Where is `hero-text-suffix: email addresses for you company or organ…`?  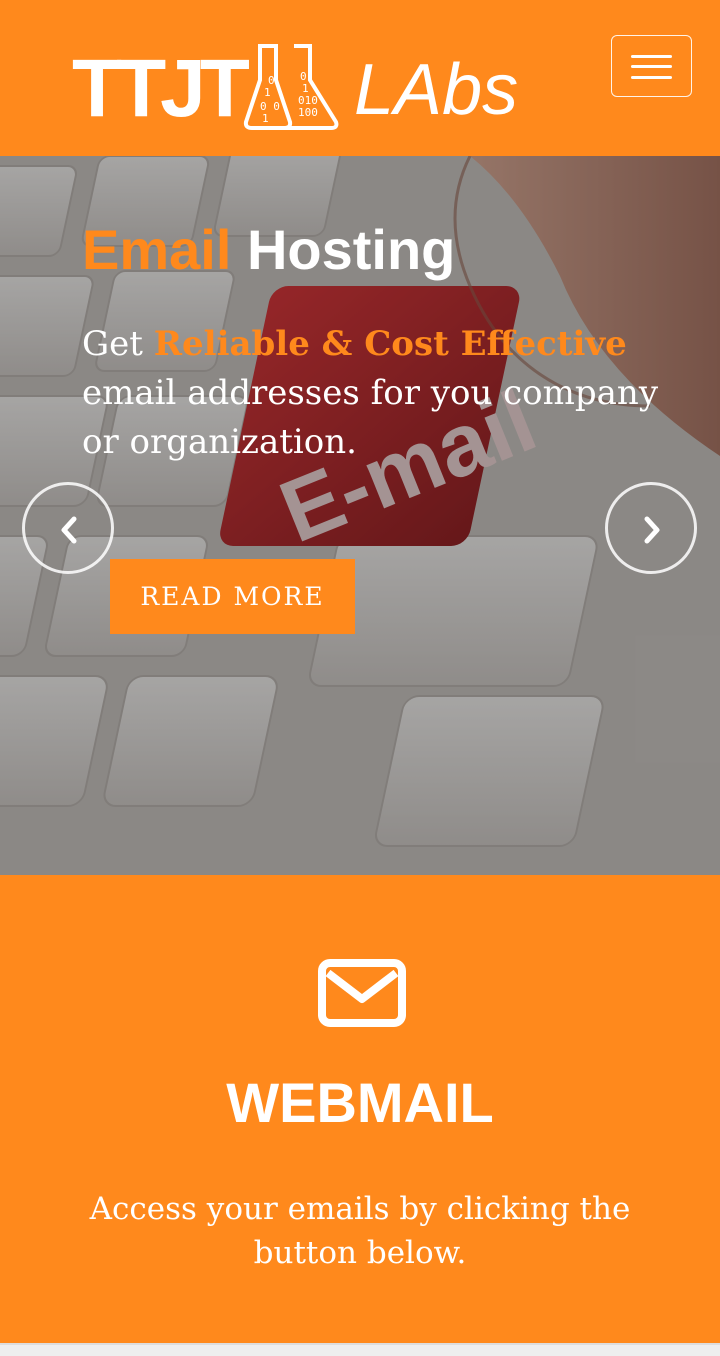 hero-text-suffix: email addresses for you company or organ… is located at coordinates (370, 417).